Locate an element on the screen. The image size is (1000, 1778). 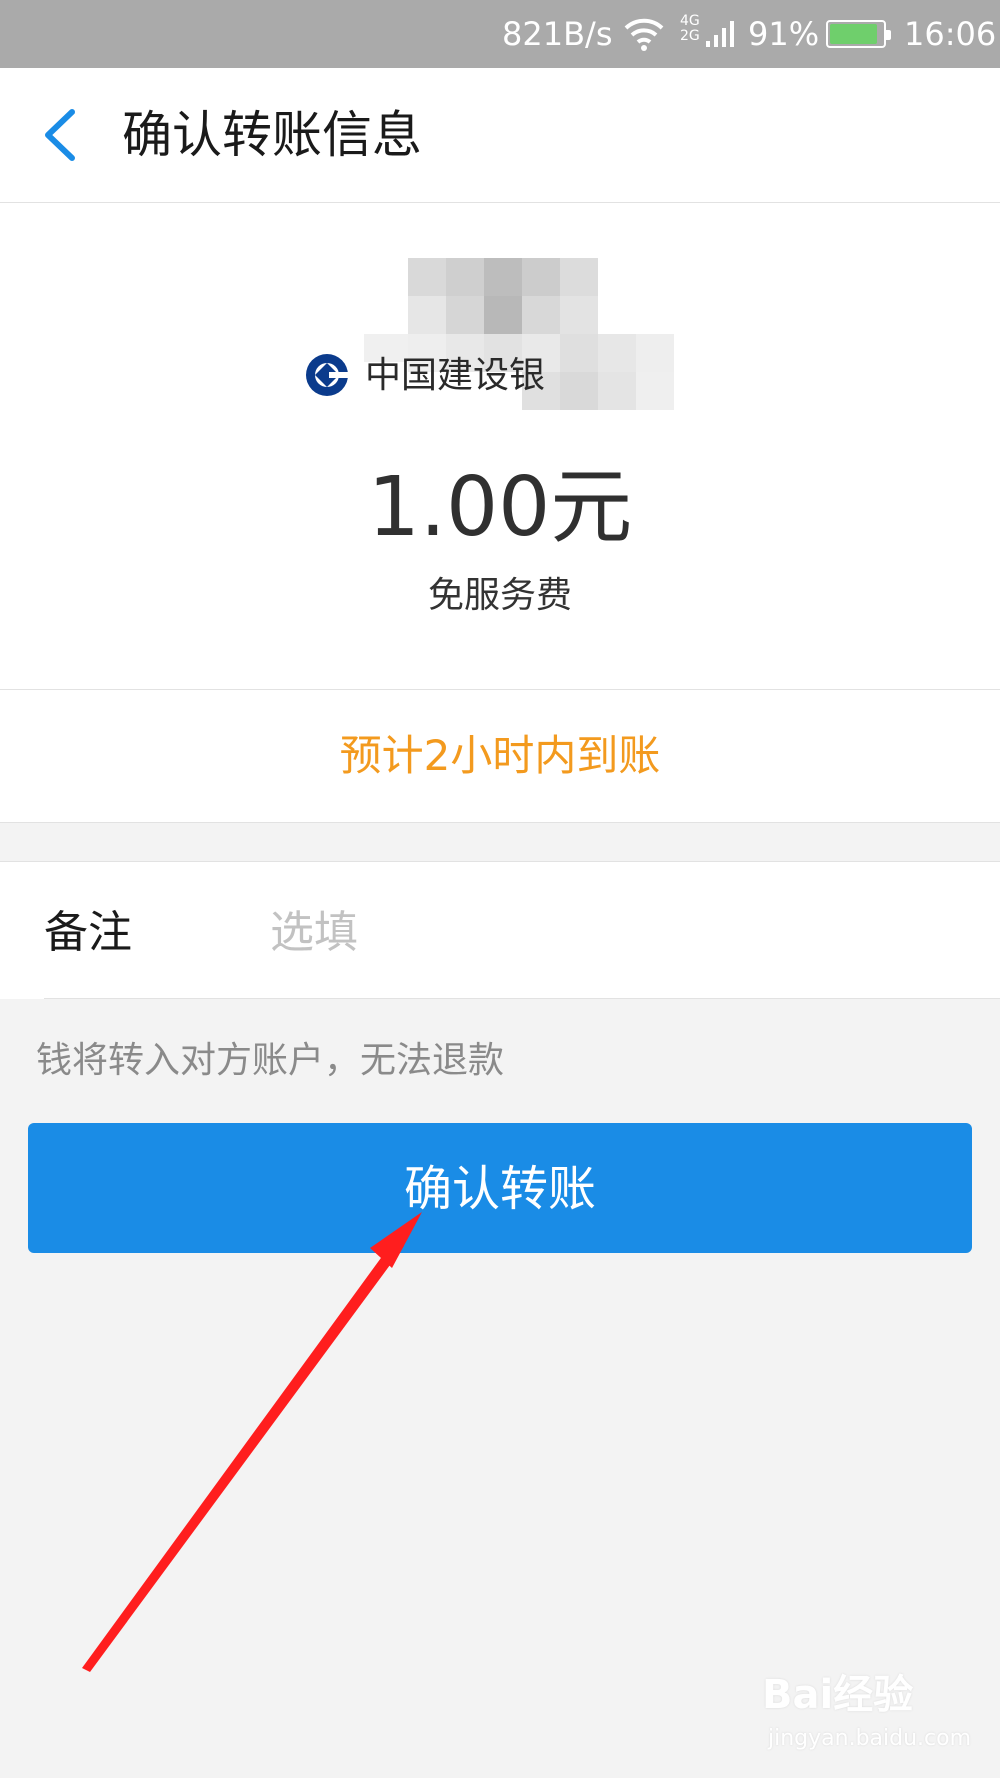
watermark-logo-text: Bai经验 is located at coordinates (838, 1695).